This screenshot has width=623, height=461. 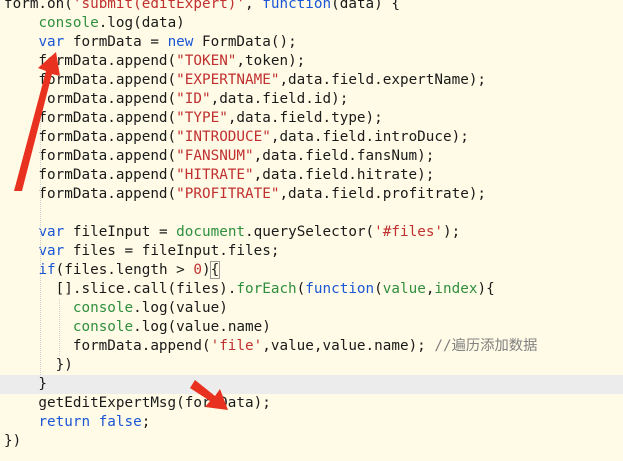 What do you see at coordinates (172, 251) in the screenshot?
I see `code-token: files = fileInput.files;` at bounding box center [172, 251].